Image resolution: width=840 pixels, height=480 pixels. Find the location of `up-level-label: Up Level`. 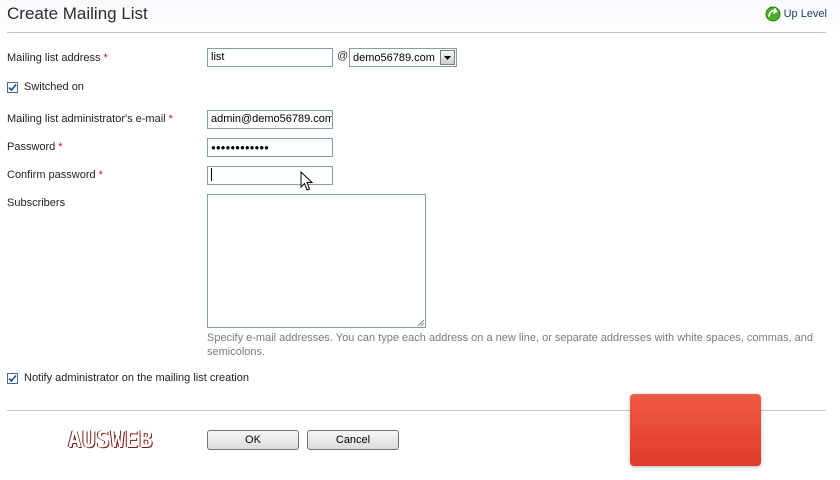

up-level-label: Up Level is located at coordinates (805, 14).